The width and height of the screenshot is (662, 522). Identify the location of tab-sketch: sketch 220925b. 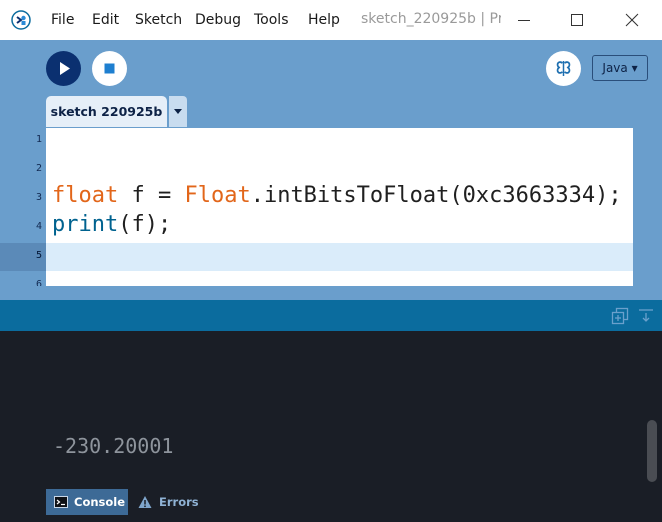
(106, 111).